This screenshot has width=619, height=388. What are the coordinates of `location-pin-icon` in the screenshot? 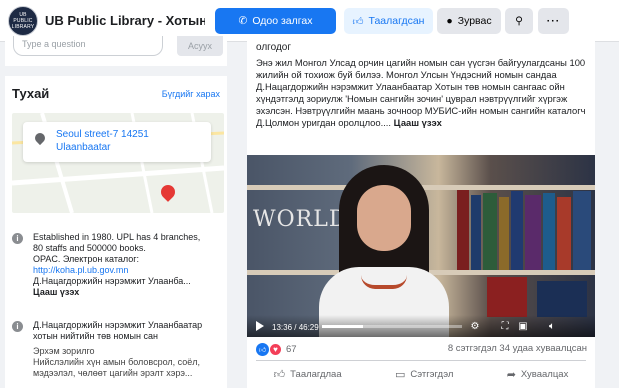 It's located at (40, 138).